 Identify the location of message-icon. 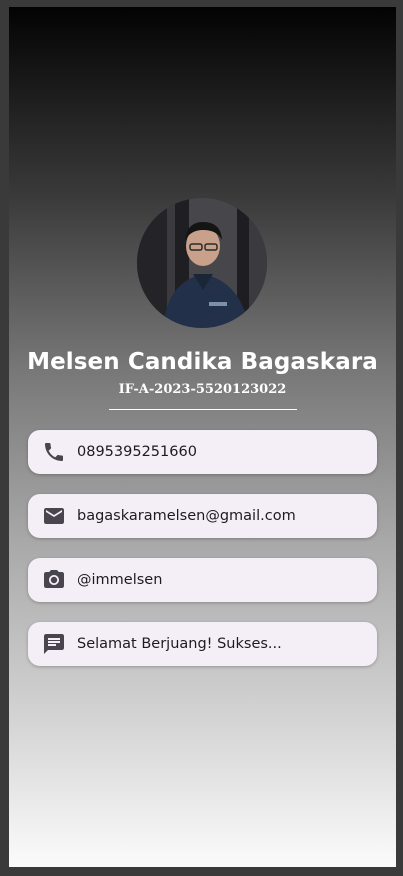
(54, 644).